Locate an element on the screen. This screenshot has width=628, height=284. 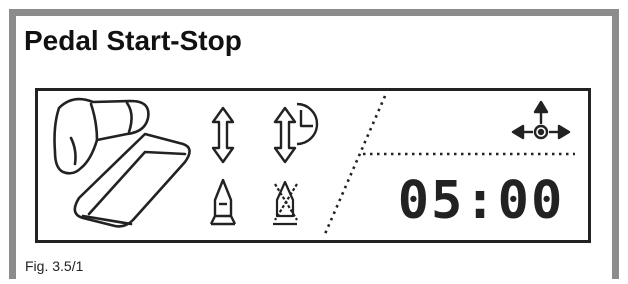
figure-caption: Fig. 3.5/1 is located at coordinates (54, 266).